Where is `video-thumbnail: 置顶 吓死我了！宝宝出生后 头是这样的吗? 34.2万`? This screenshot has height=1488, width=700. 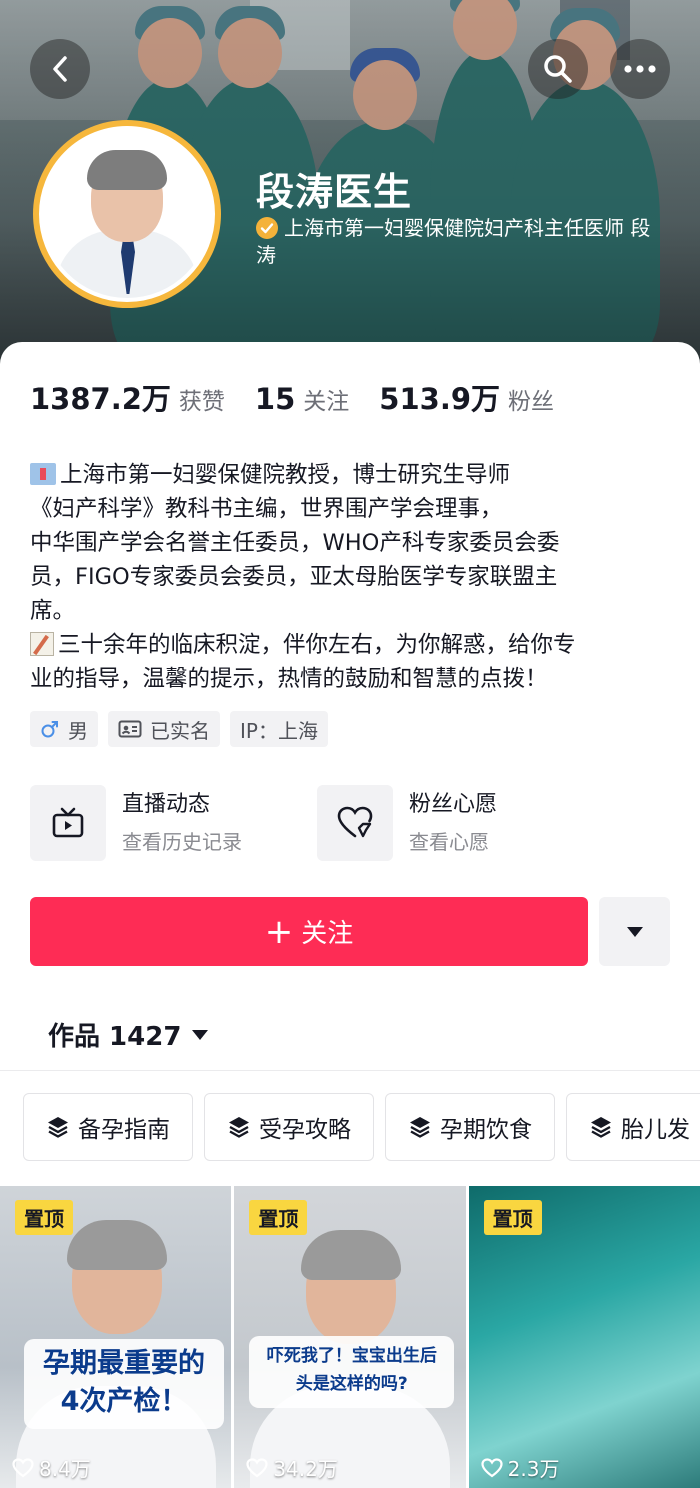
video-thumbnail: 置顶 吓死我了！宝宝出生后 头是这样的吗? 34.2万 is located at coordinates (350, 1337).